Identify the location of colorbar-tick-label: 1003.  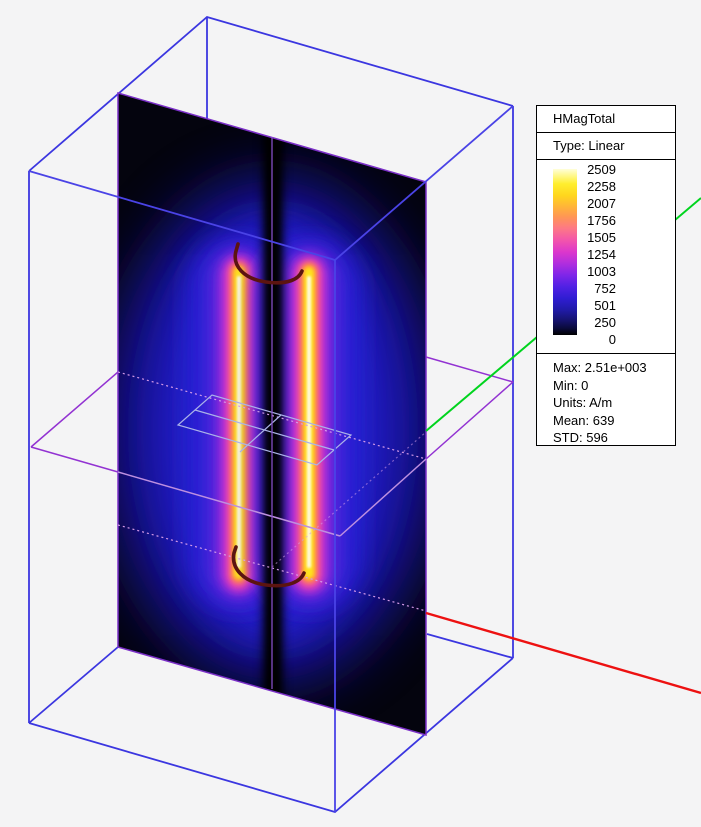
(601, 271).